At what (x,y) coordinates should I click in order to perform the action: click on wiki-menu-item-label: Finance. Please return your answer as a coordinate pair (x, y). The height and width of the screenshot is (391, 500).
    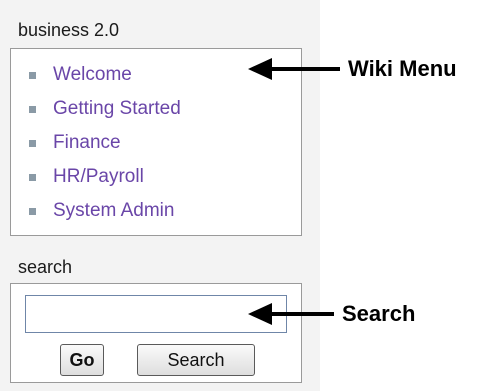
    Looking at the image, I should click on (87, 143).